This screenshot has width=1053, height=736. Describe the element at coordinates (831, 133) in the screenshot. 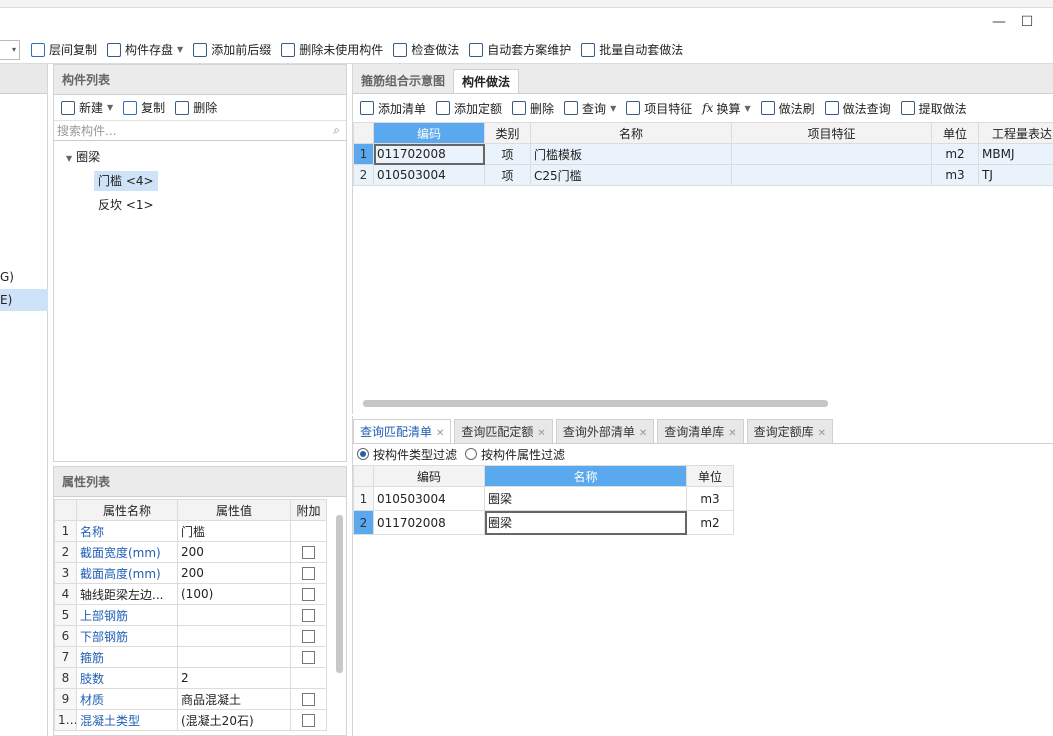

I see `header-feature: 项目特征` at that location.